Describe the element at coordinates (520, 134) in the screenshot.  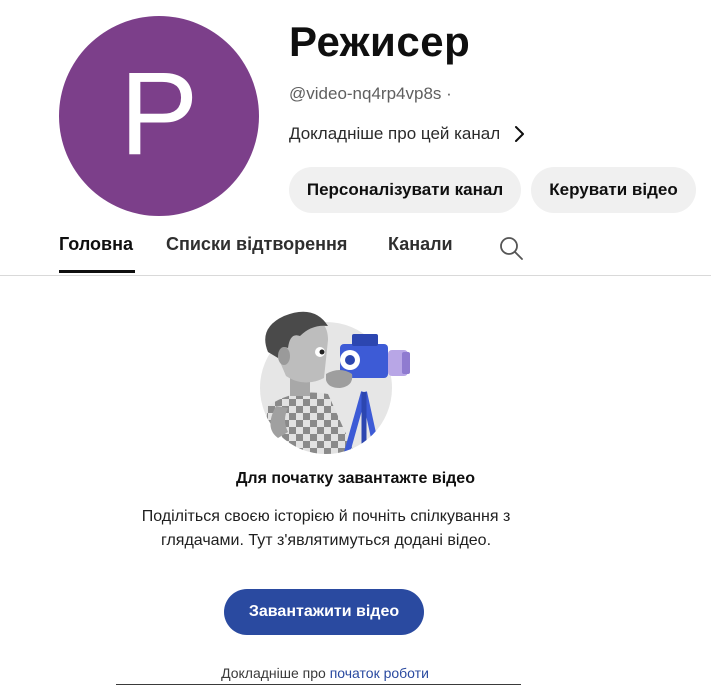
I see `chevron-right-icon` at that location.